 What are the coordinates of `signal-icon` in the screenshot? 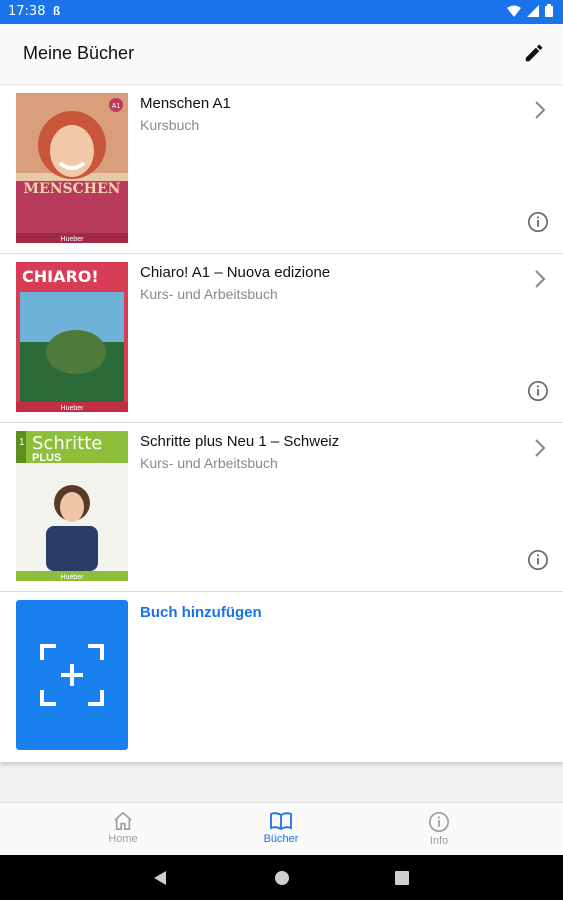 It's located at (533, 10).